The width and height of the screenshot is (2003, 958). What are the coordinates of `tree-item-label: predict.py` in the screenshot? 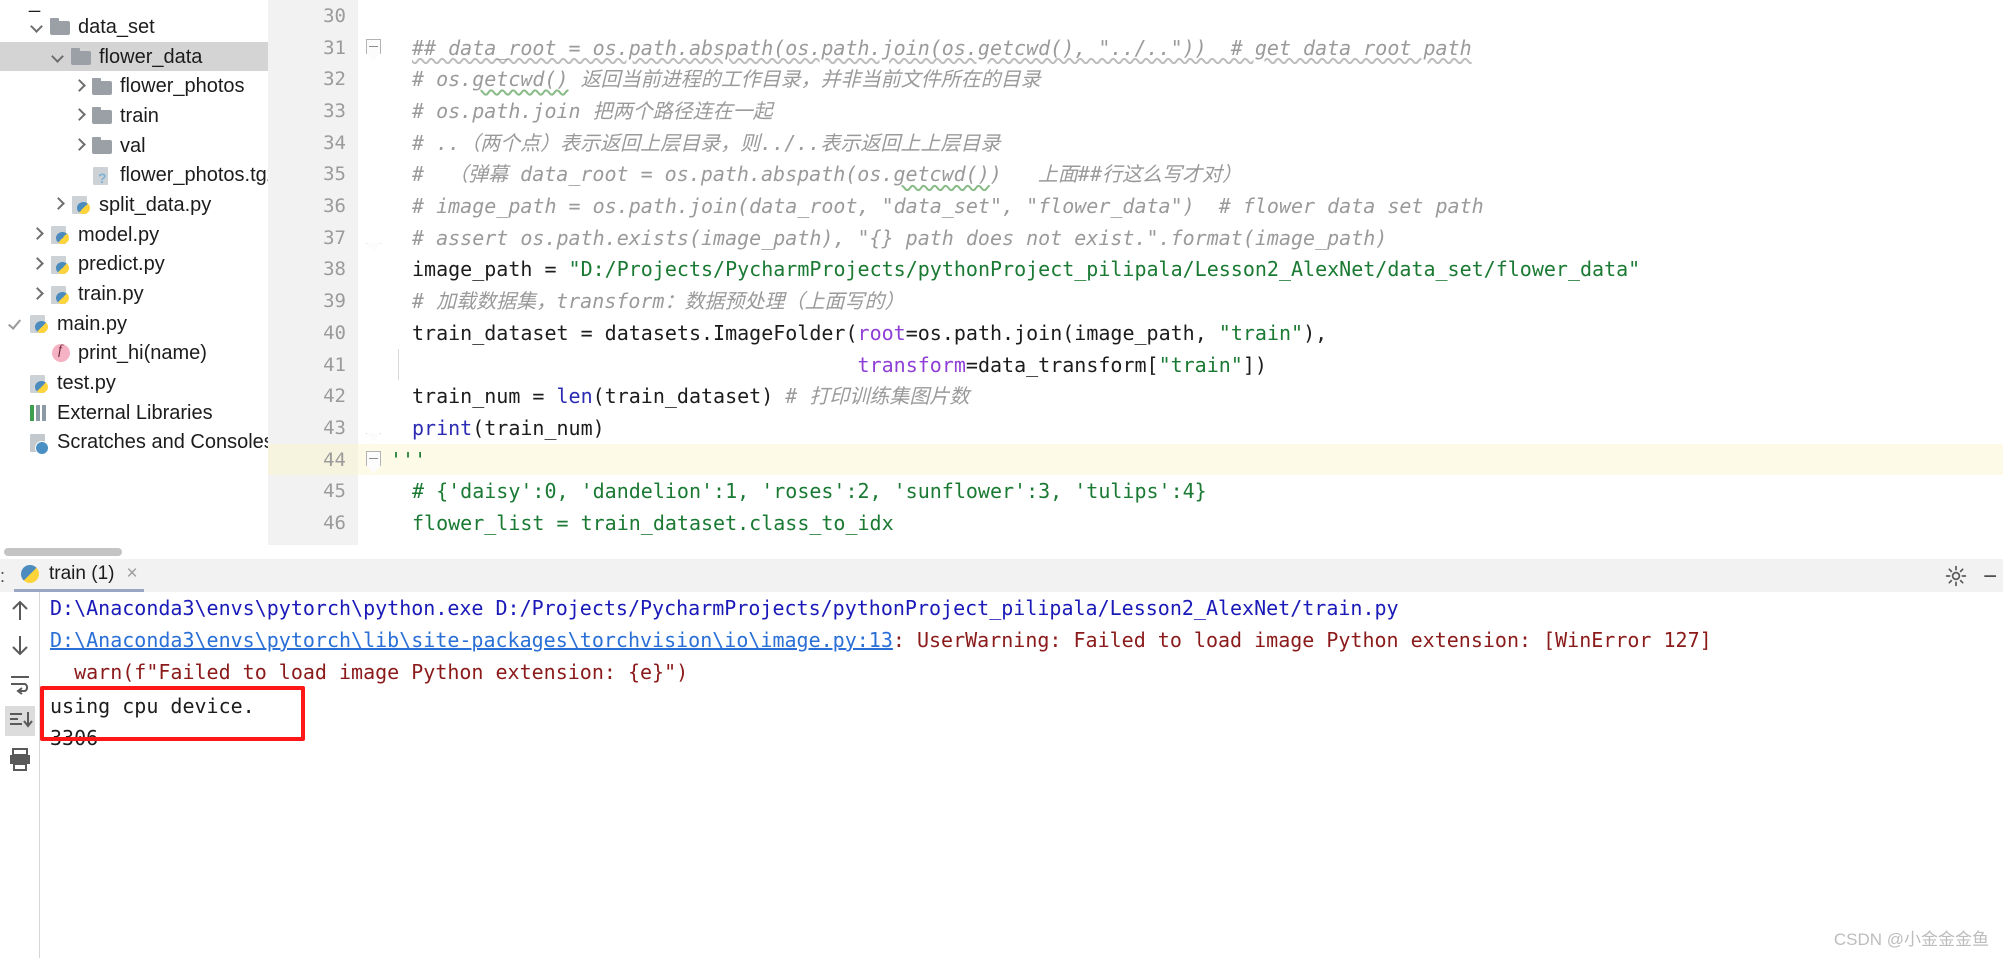 It's located at (121, 264).